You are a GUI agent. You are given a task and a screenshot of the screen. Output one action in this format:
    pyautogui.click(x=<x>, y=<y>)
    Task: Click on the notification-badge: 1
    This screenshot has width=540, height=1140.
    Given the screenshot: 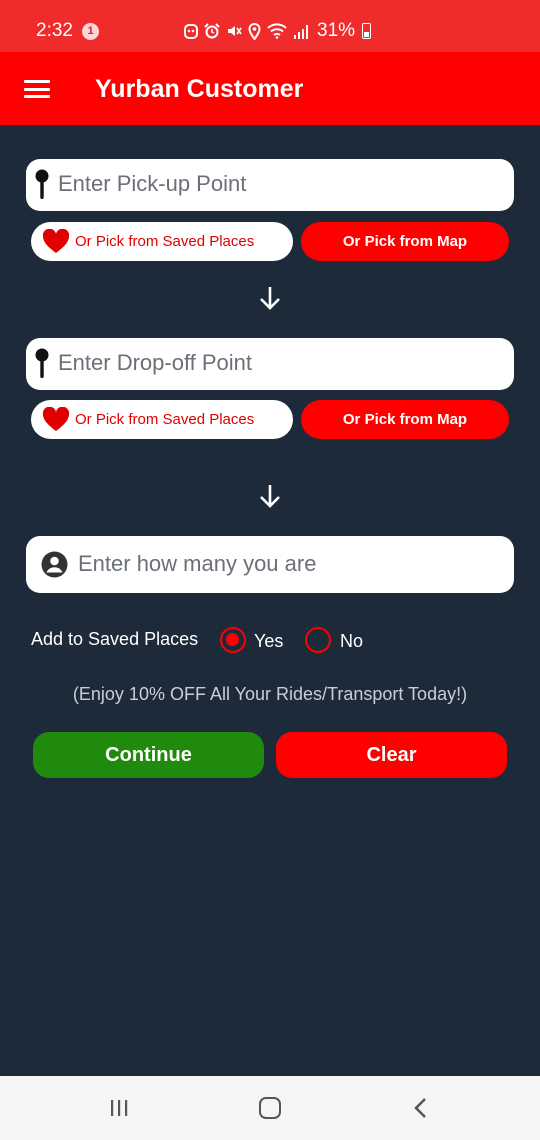 What is the action you would take?
    pyautogui.click(x=90, y=31)
    